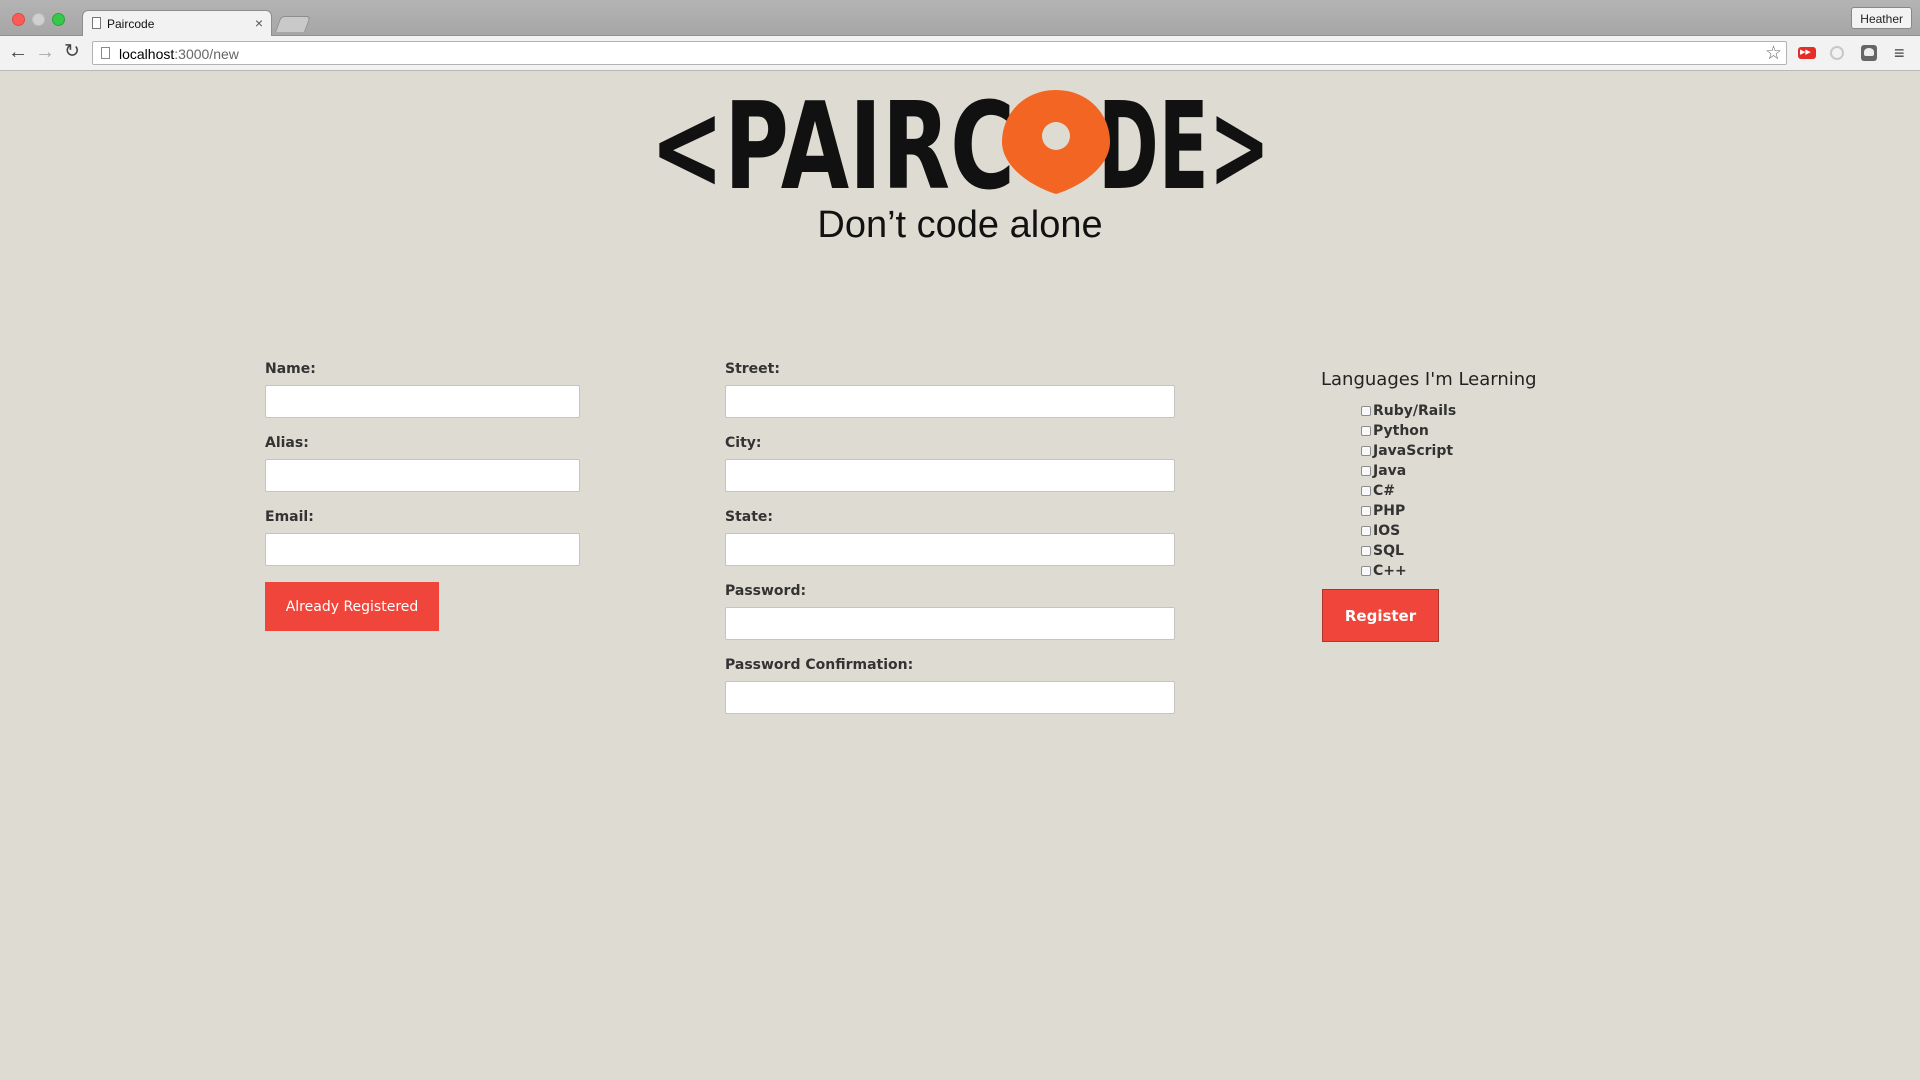 The height and width of the screenshot is (1080, 1920). What do you see at coordinates (45, 52) in the screenshot?
I see `forward-arrow-icon: →` at bounding box center [45, 52].